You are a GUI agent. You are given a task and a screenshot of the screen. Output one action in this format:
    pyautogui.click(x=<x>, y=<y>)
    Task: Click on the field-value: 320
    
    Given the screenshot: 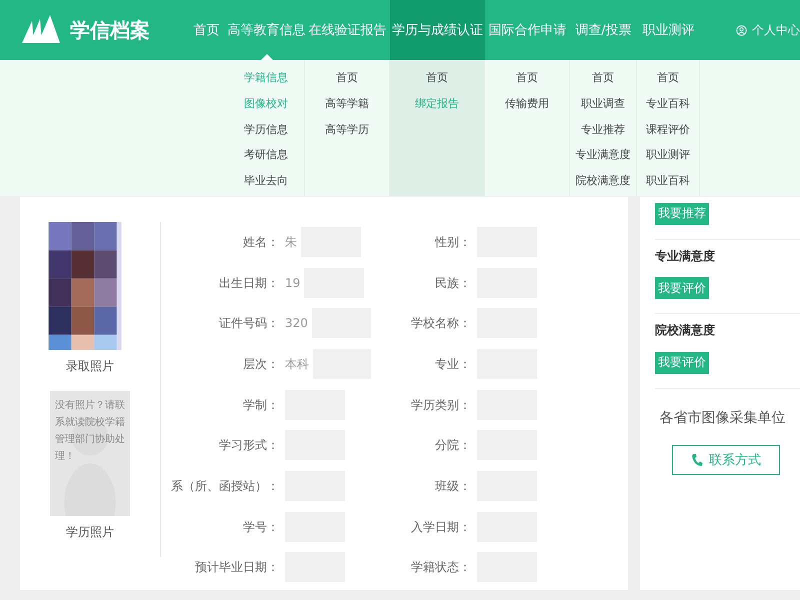 What is the action you would take?
    pyautogui.click(x=296, y=323)
    